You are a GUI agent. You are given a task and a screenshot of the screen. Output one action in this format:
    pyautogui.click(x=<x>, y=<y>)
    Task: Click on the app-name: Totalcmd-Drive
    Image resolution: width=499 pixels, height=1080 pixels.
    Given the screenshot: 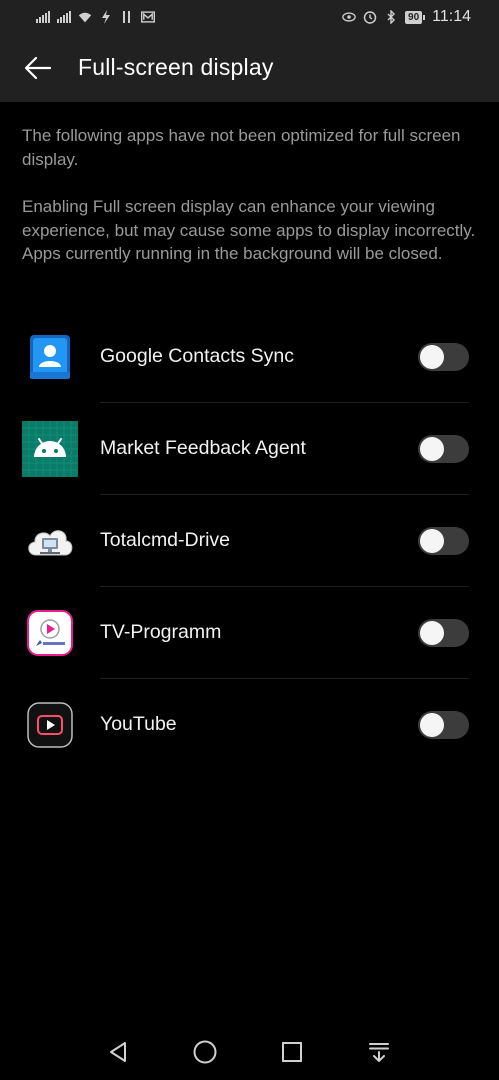 What is the action you would take?
    pyautogui.click(x=165, y=540)
    